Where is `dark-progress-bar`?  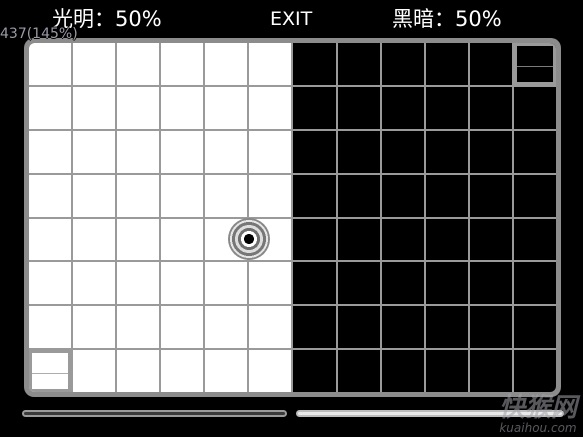
dark-progress-bar is located at coordinates (430, 413).